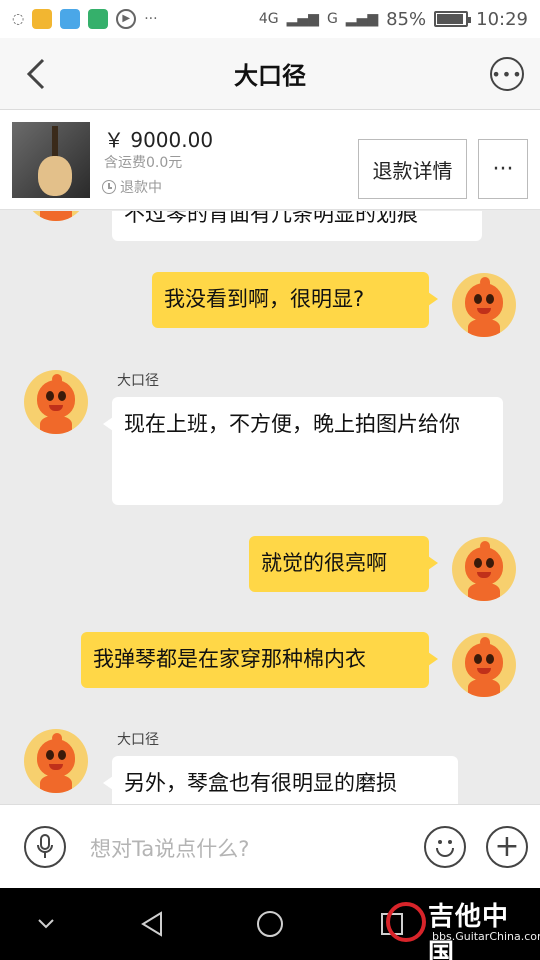 This screenshot has width=540, height=960. Describe the element at coordinates (332, 19) in the screenshot. I see `sim-type: G` at that location.